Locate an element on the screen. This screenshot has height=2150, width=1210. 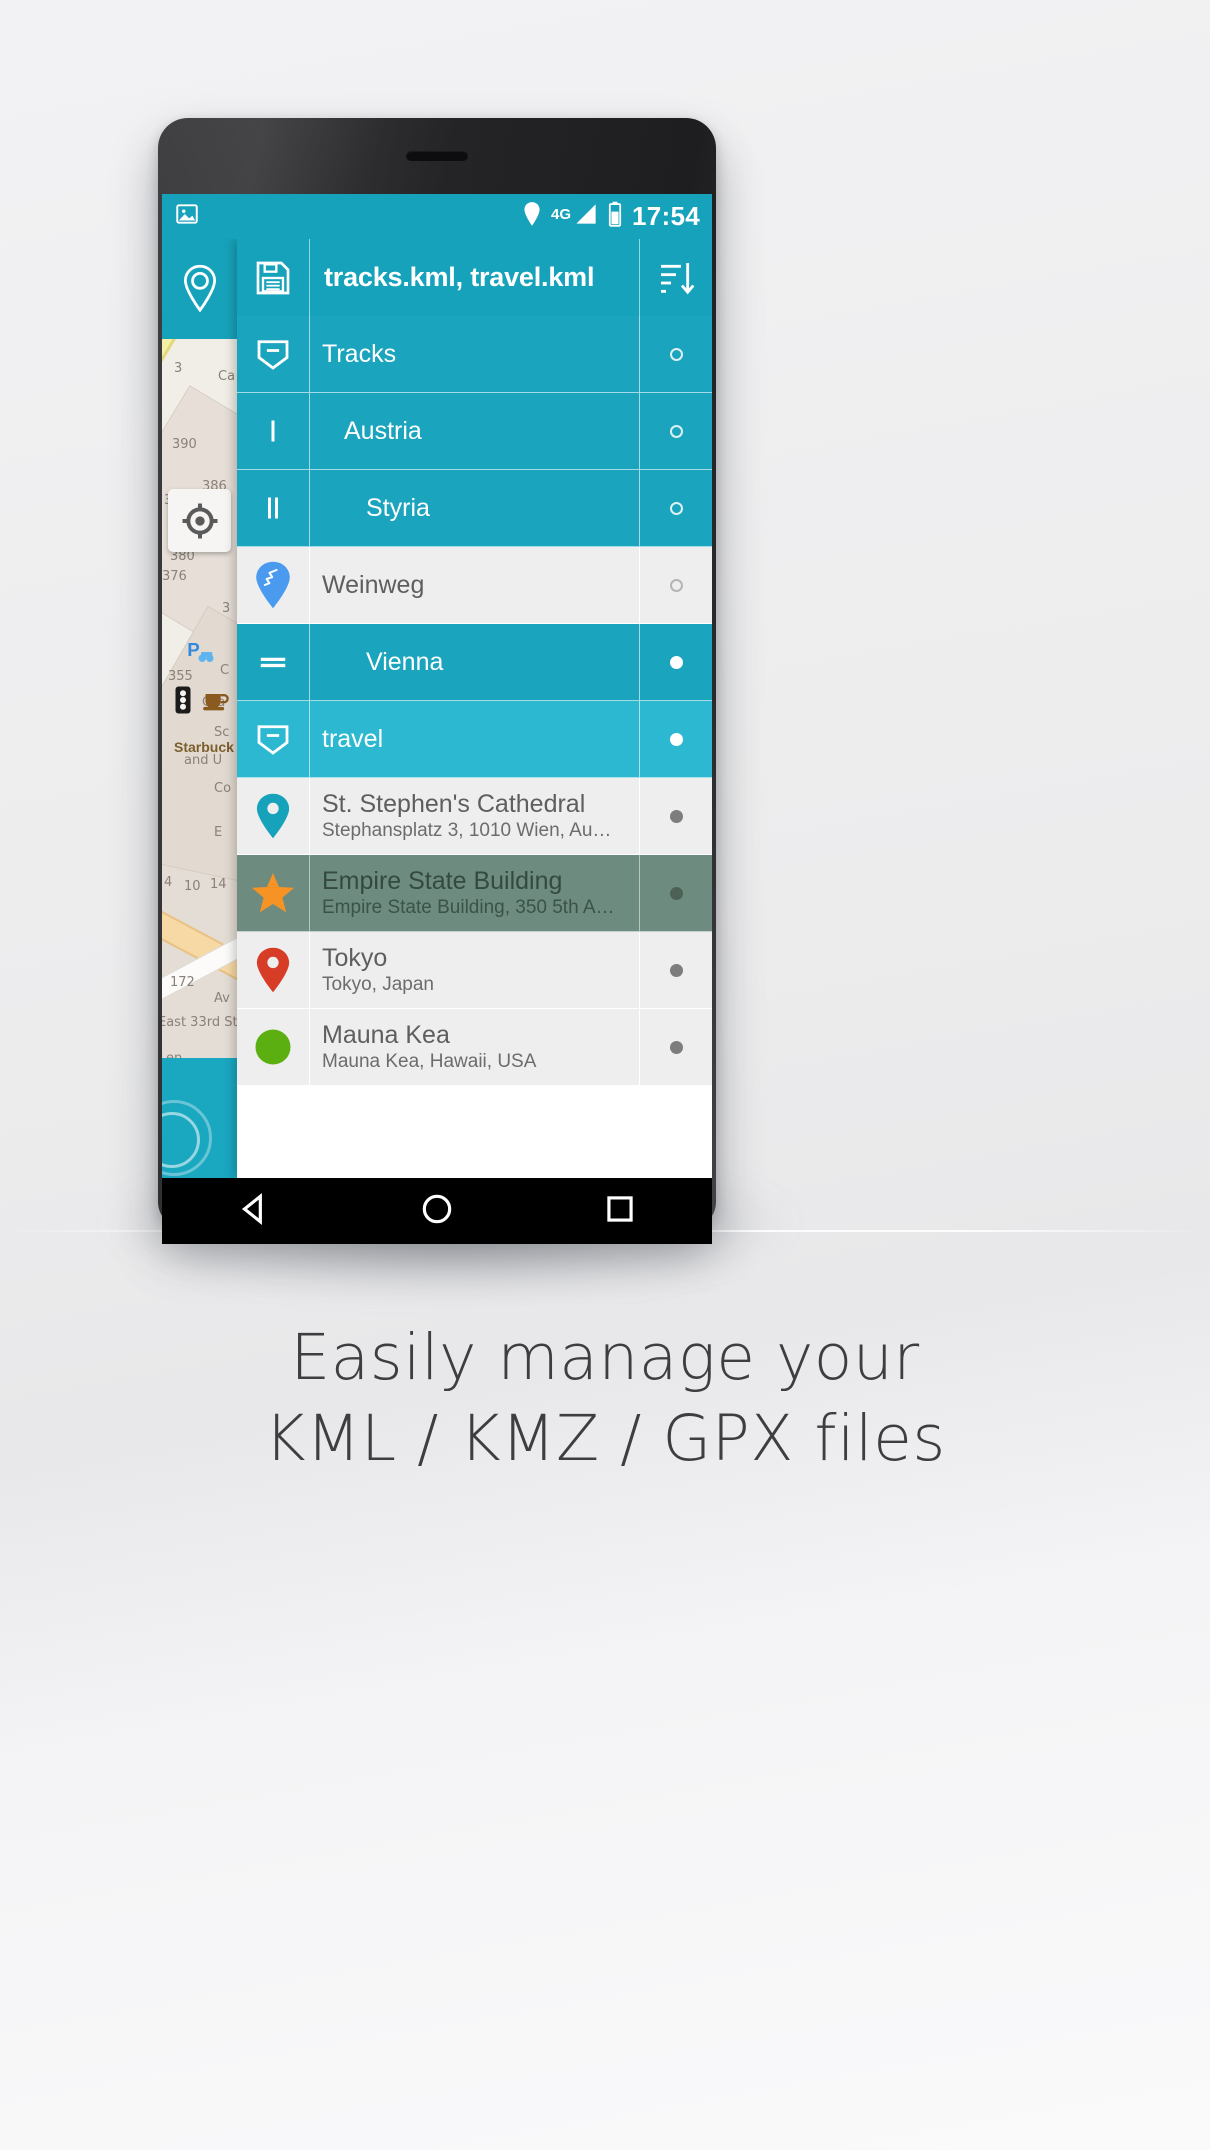
row-label-cell: Austria is located at coordinates (474, 431).